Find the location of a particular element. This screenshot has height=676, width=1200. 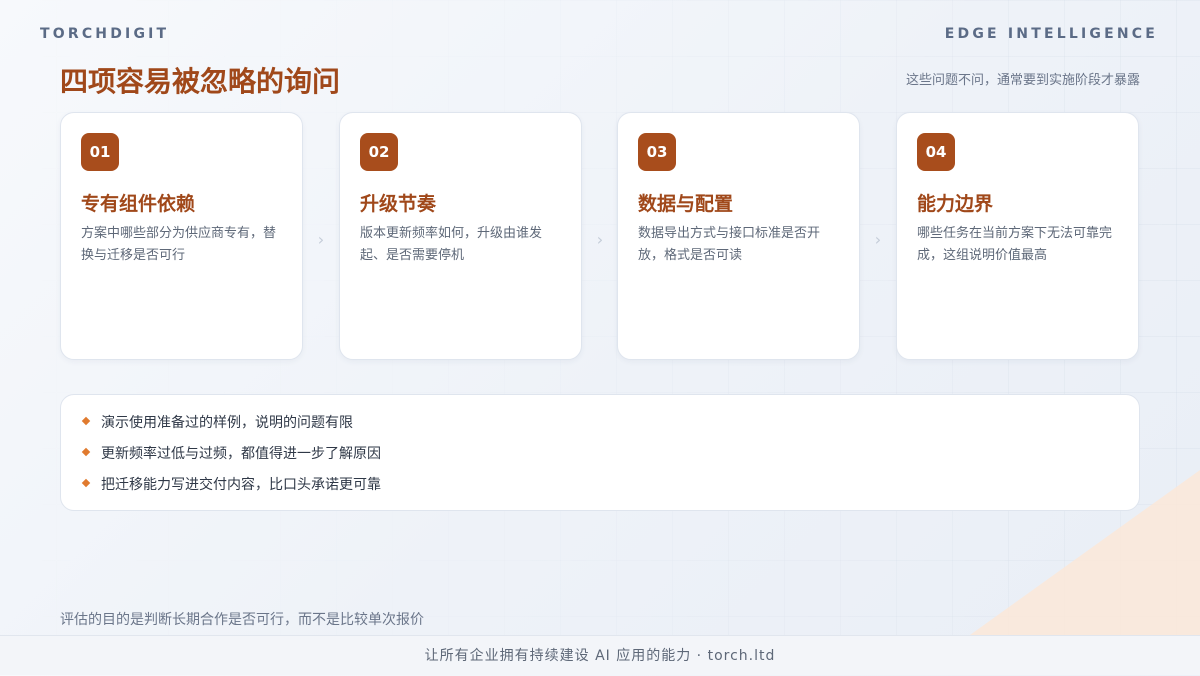

question-card-4: 04 能力边界 哪些任务在当前方案下无法可靠完成，这组说明价值最高 is located at coordinates (1017, 236).